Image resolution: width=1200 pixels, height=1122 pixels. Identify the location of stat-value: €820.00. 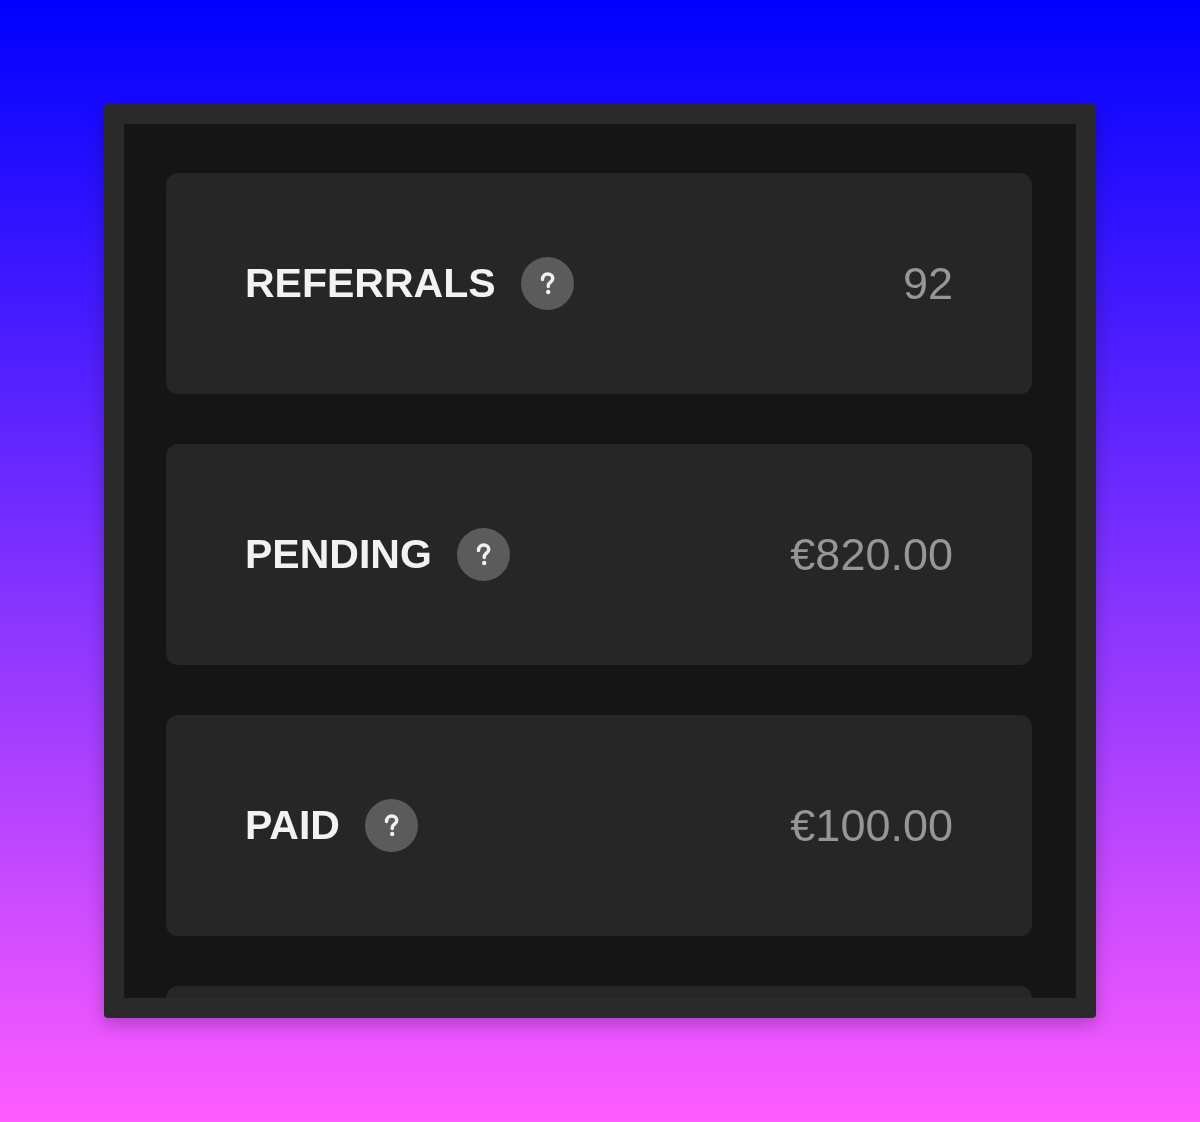
(871, 554).